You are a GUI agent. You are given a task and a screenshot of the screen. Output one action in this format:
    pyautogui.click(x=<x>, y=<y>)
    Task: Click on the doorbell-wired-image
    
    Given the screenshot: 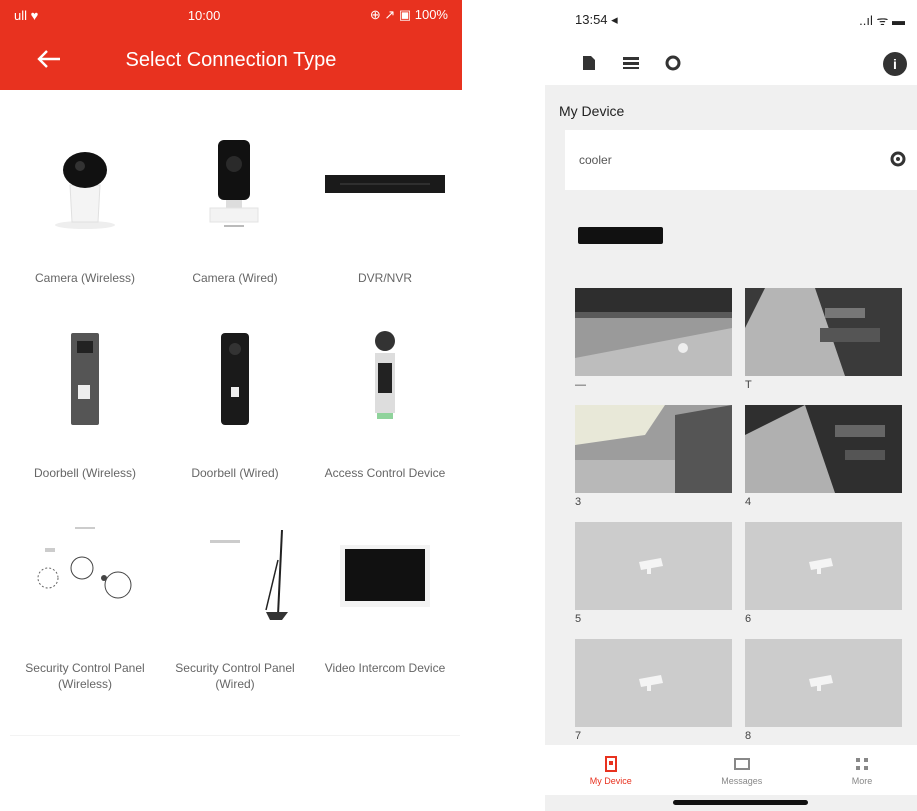 What is the action you would take?
    pyautogui.click(x=235, y=380)
    